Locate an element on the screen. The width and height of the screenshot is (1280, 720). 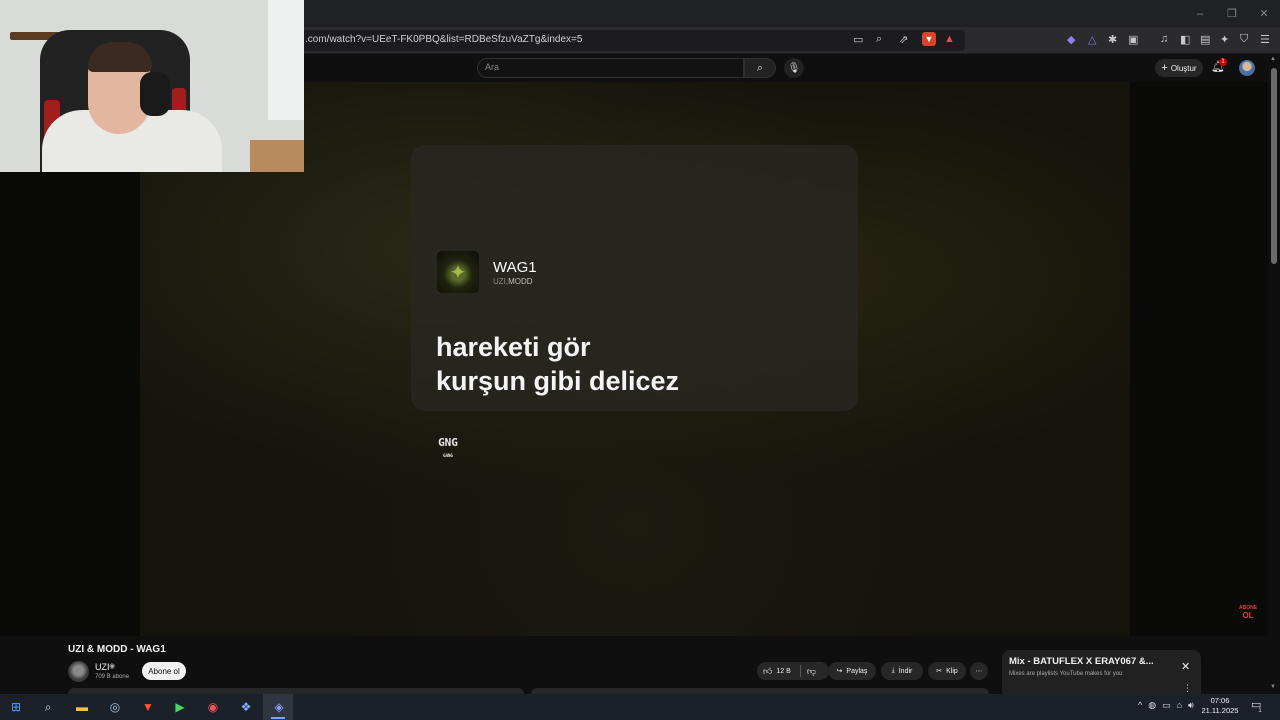
lyric-line: hareketi gör is located at coordinates (513, 347).